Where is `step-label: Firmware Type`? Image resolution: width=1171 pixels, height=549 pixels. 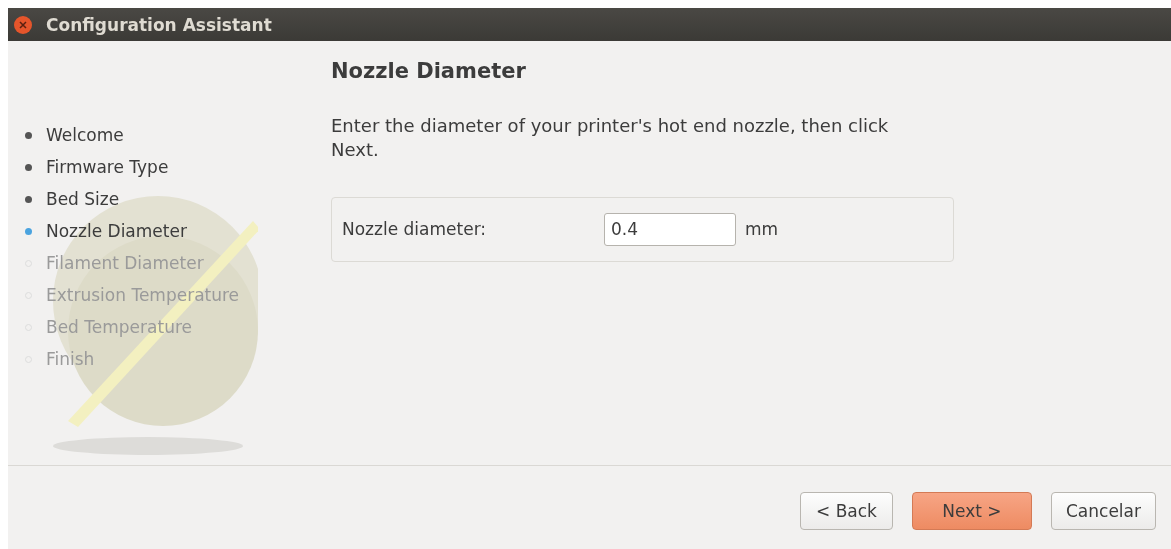 step-label: Firmware Type is located at coordinates (107, 167).